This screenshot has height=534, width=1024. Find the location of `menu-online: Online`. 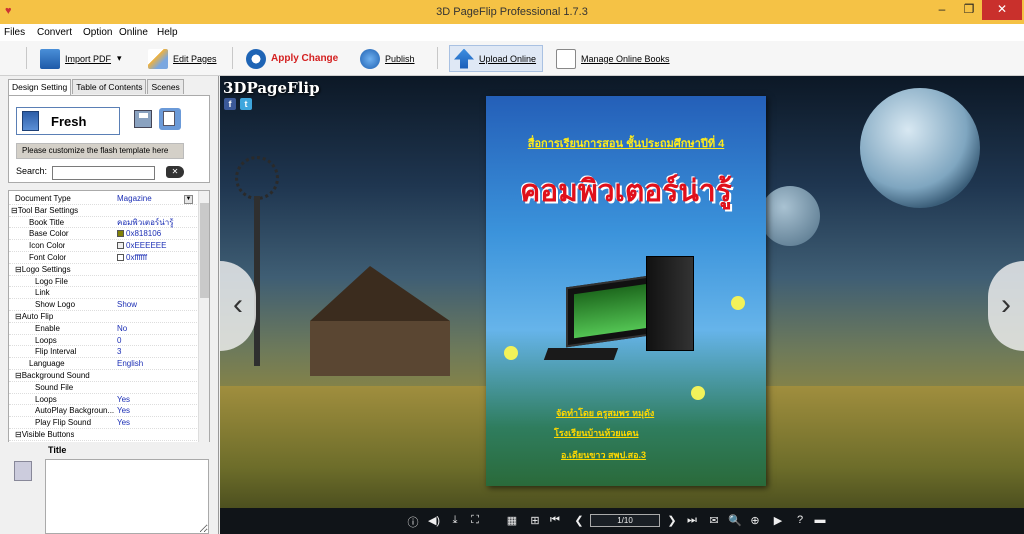

menu-online: Online is located at coordinates (133, 32).